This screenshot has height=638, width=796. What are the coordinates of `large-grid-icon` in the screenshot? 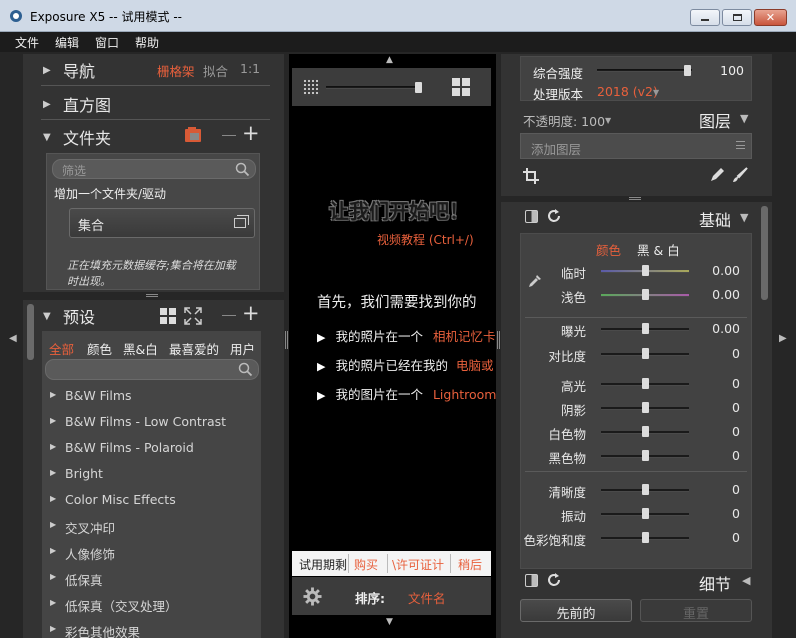 It's located at (461, 87).